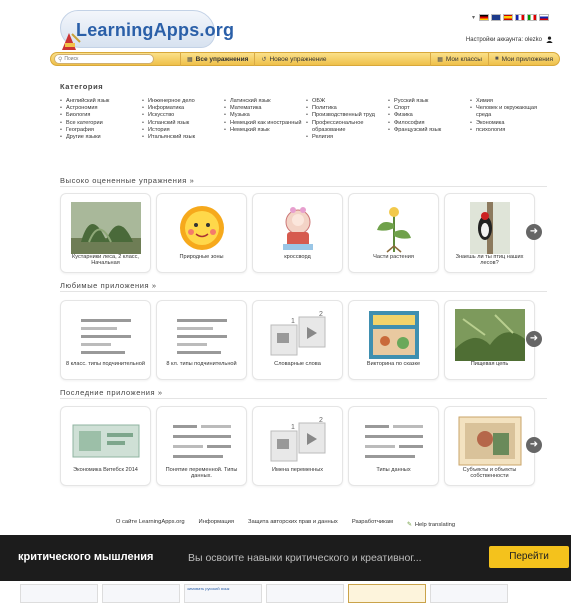  I want to click on nav-my-classes: ▦ Мои классы, so click(459, 59).